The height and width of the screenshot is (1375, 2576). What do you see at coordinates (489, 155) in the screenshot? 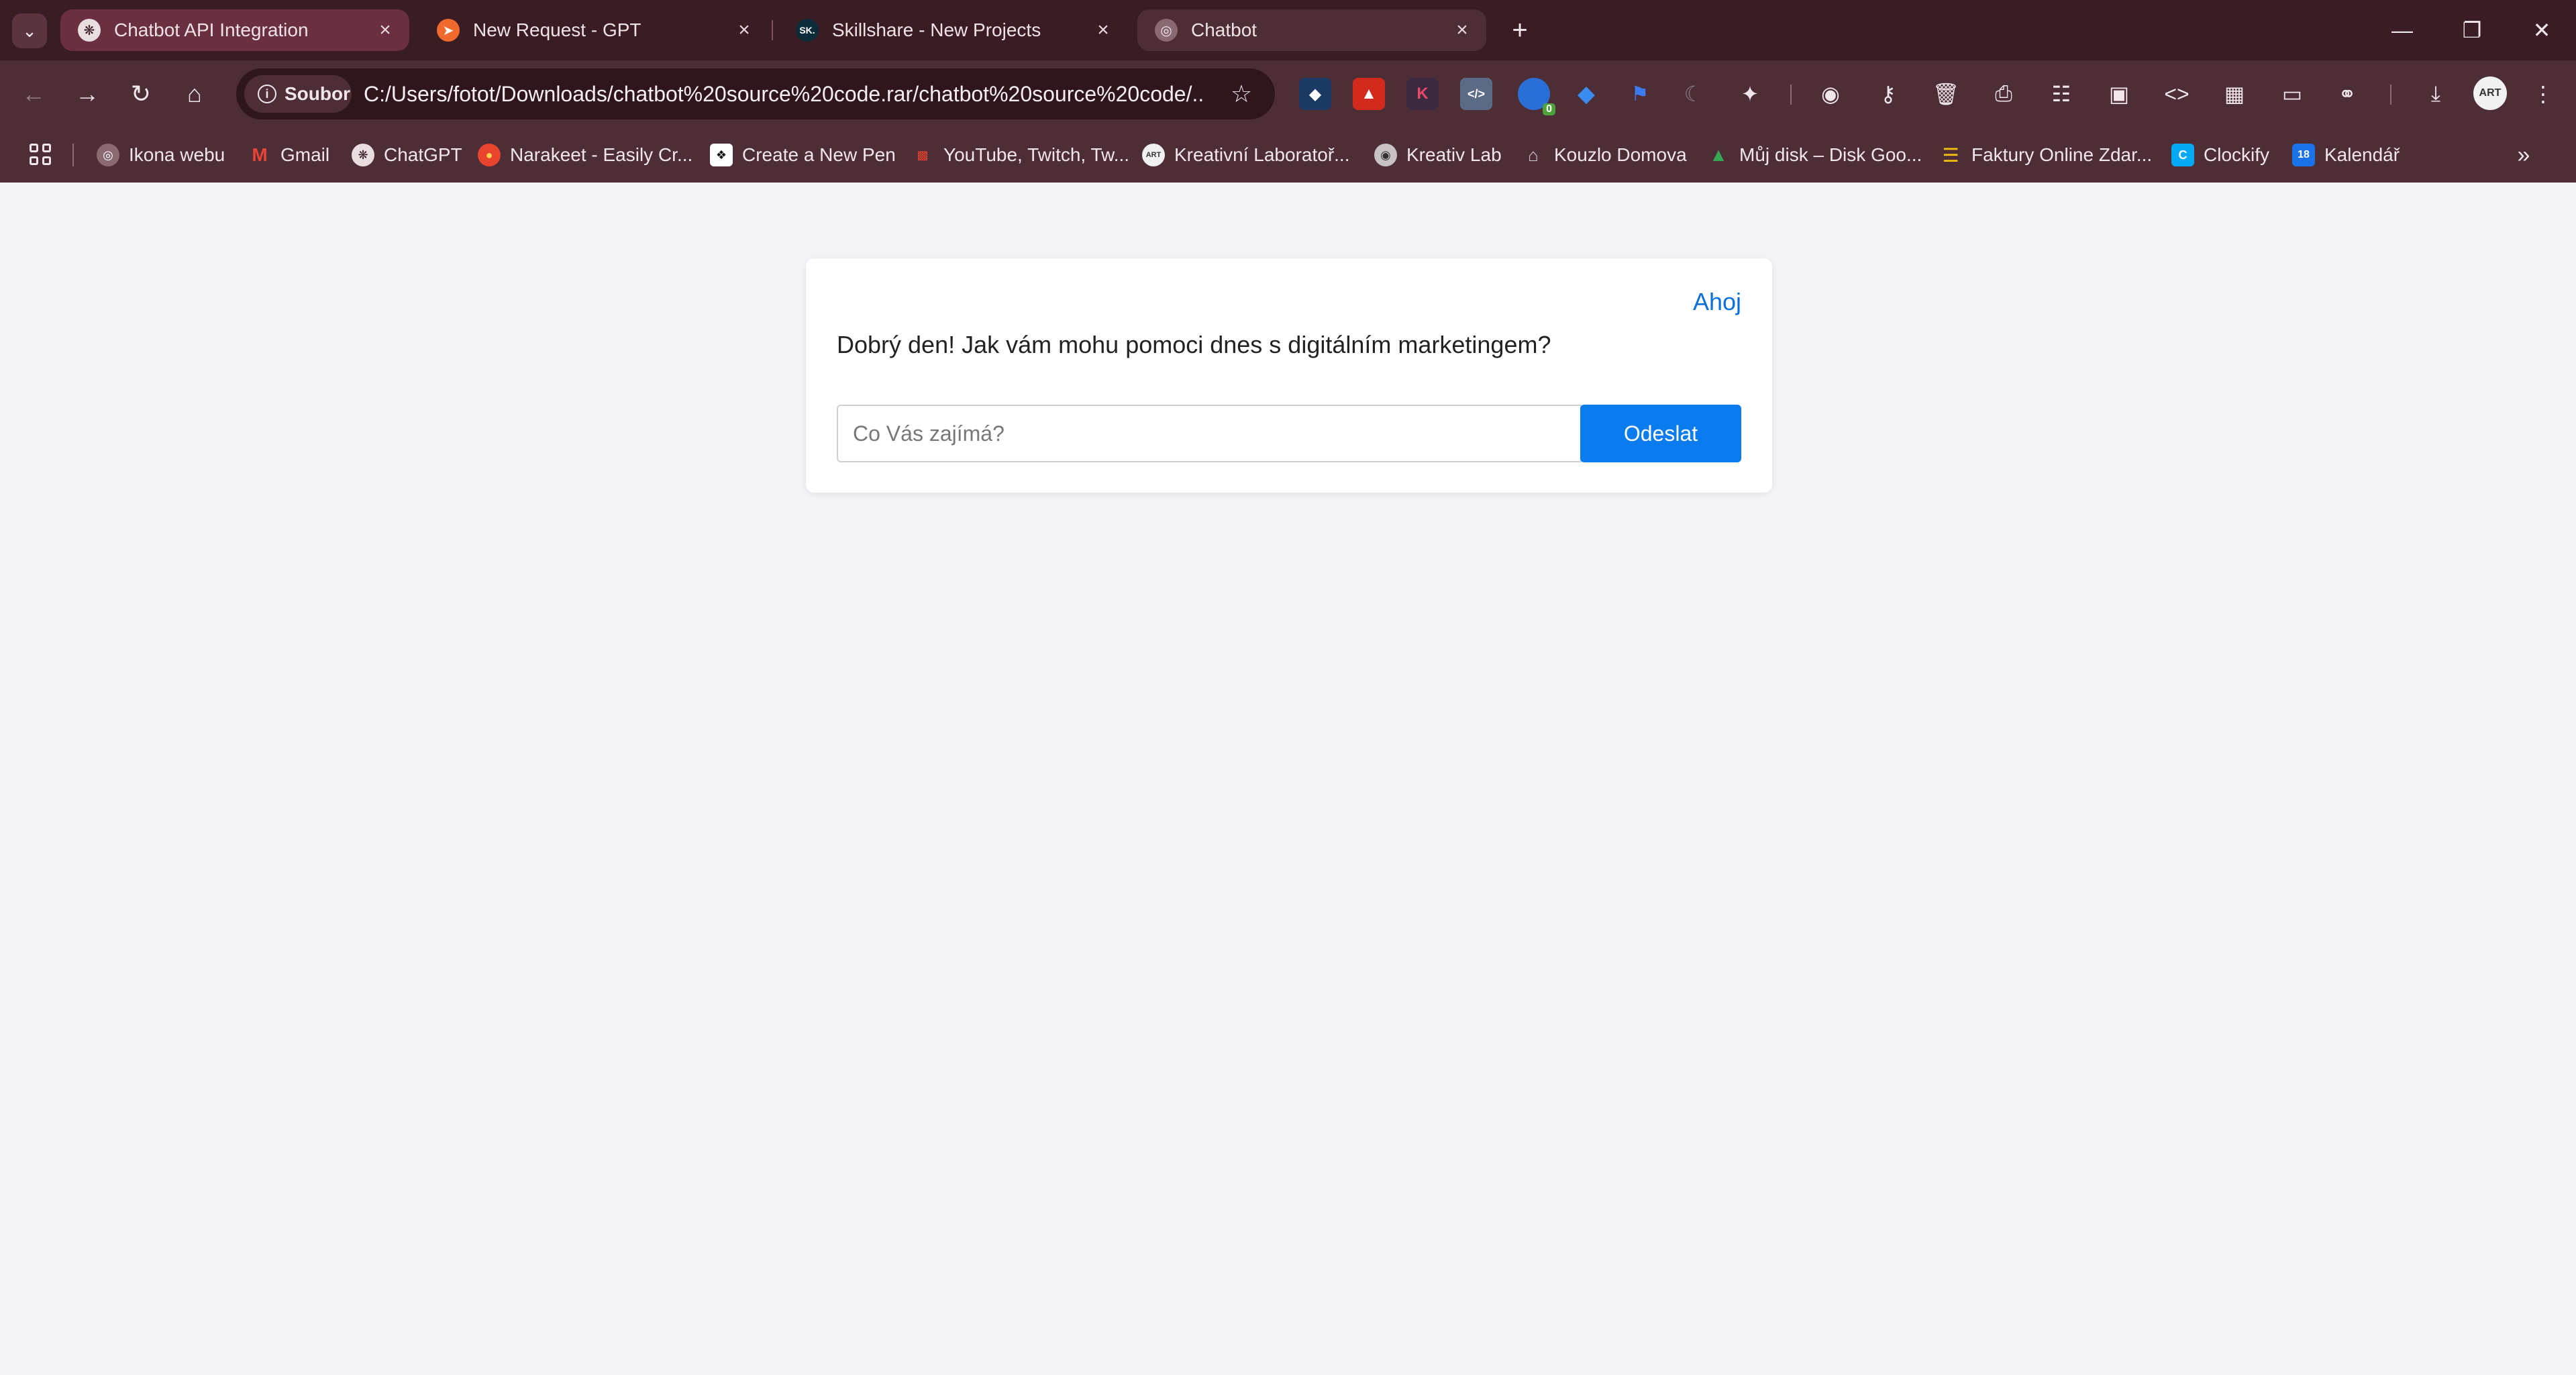
I see `narakeet-icon: ●` at bounding box center [489, 155].